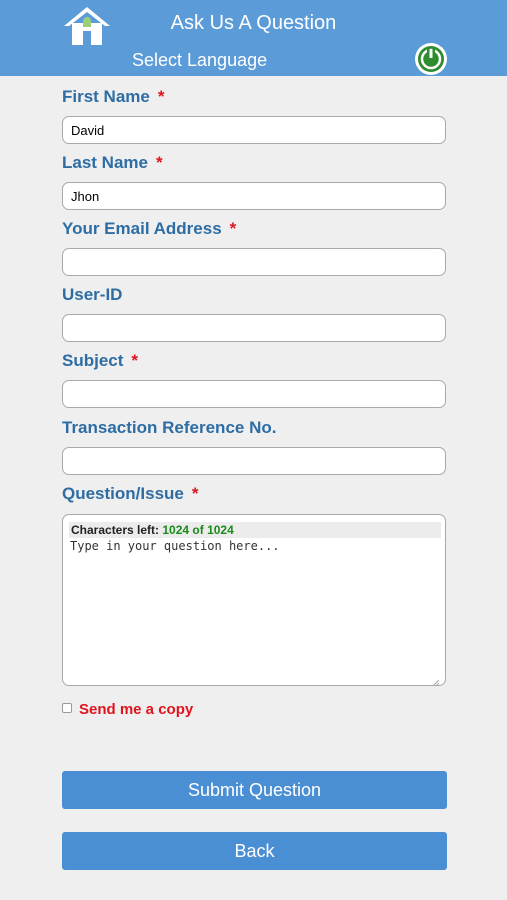  I want to click on first-name-label: First Name *, so click(113, 97).